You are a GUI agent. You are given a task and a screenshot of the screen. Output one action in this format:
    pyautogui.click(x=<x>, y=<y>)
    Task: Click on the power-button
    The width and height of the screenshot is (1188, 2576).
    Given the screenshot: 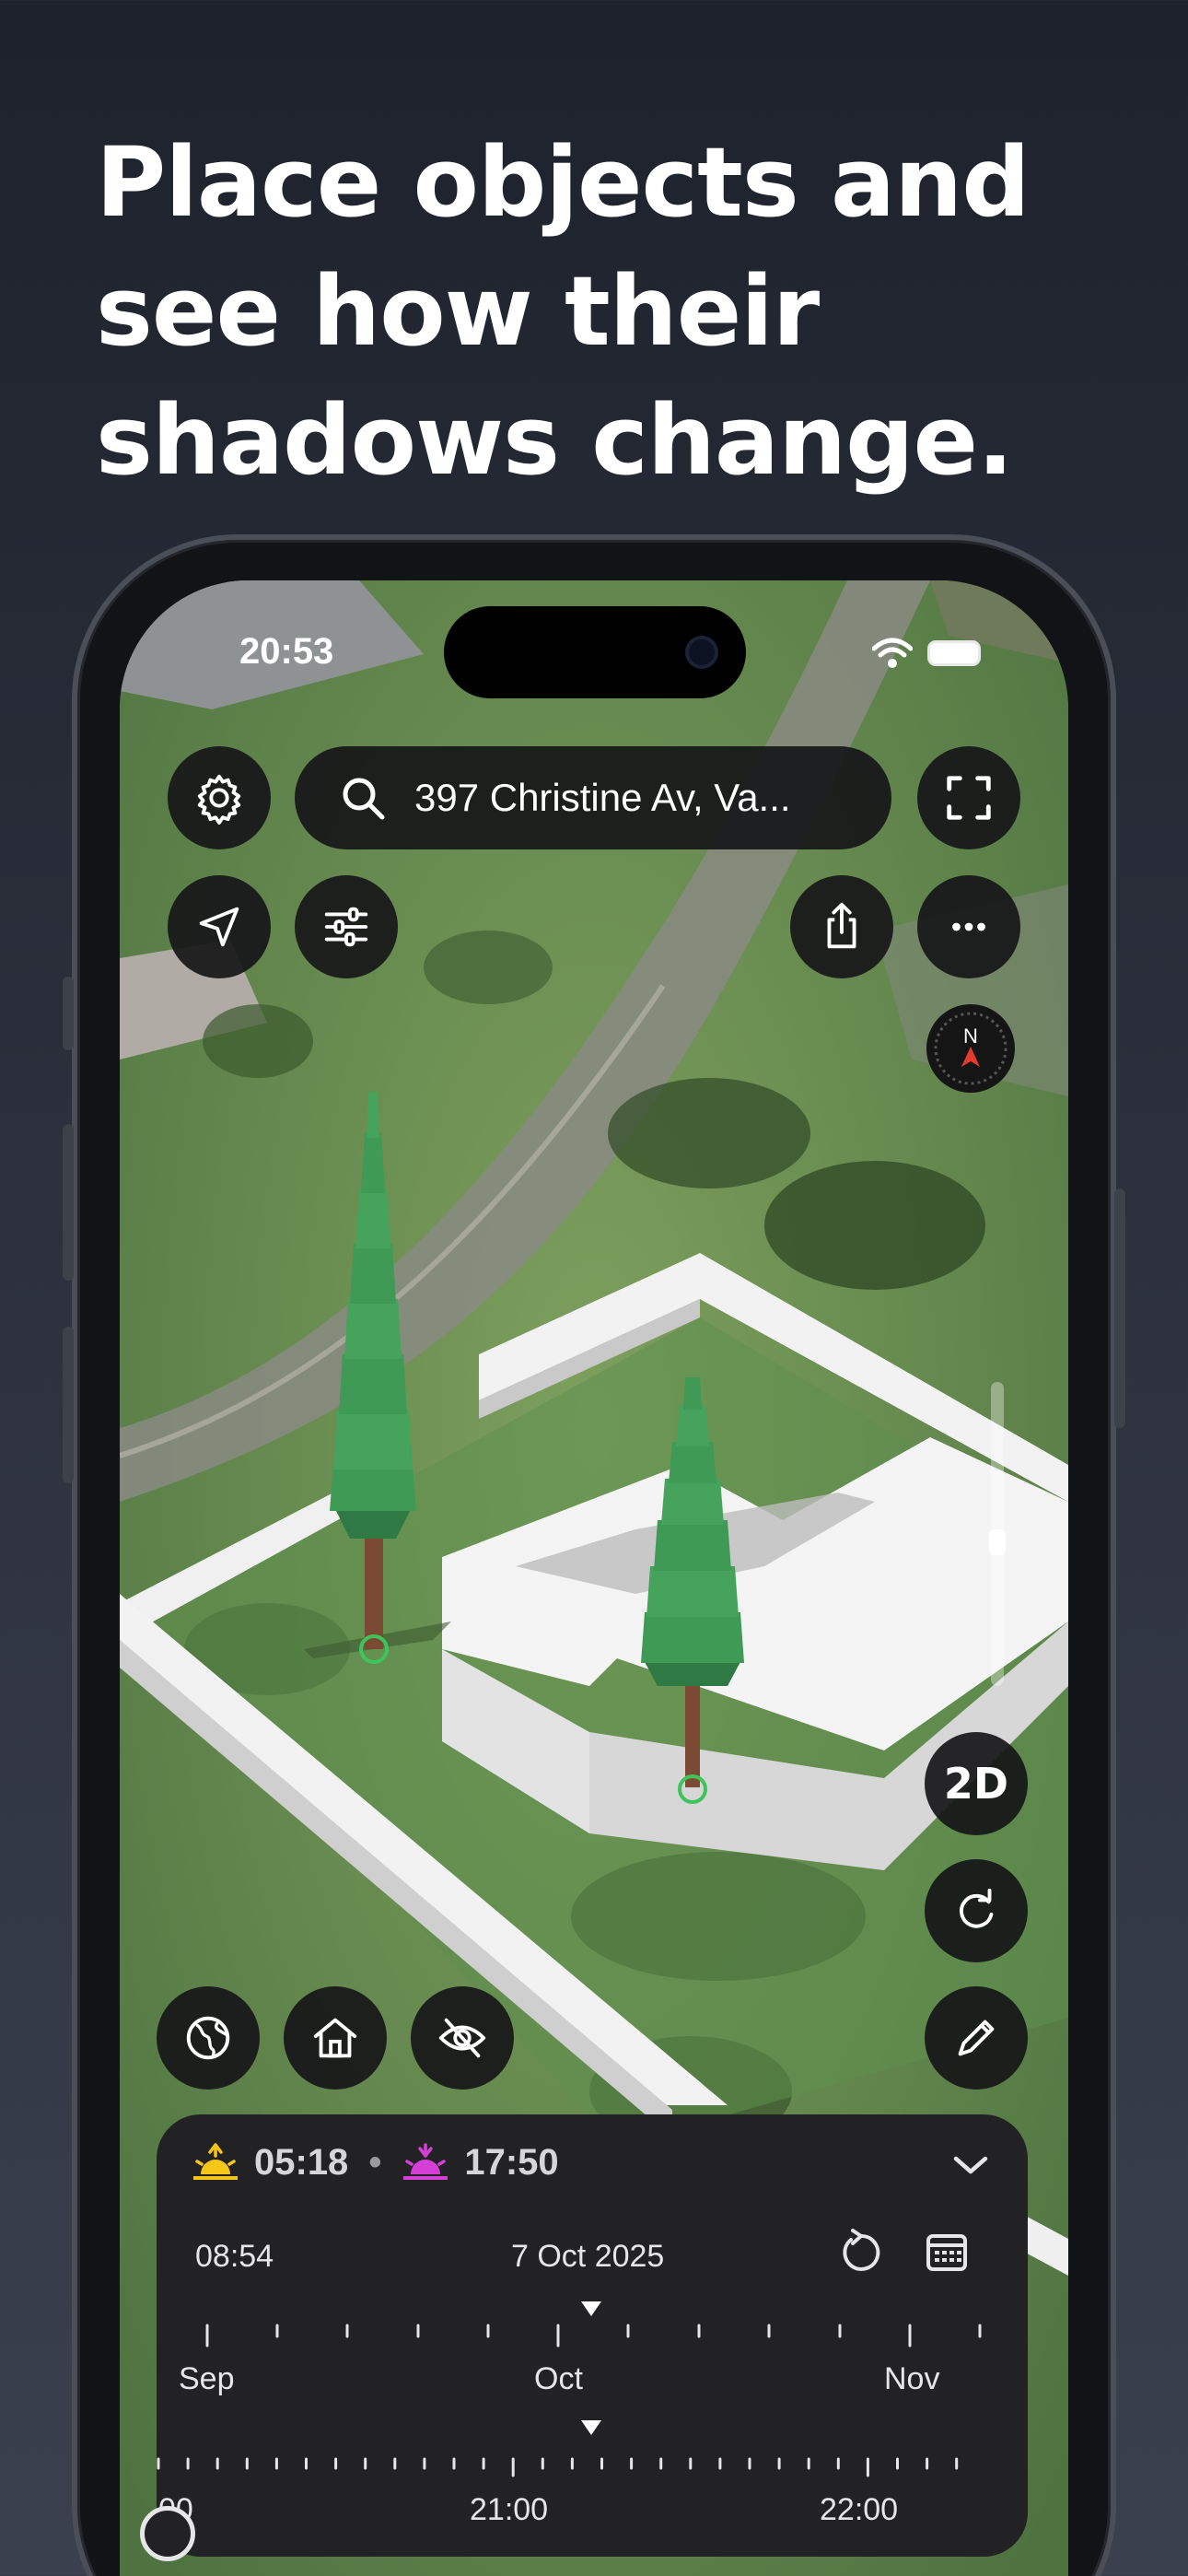 What is the action you would take?
    pyautogui.click(x=1119, y=1308)
    